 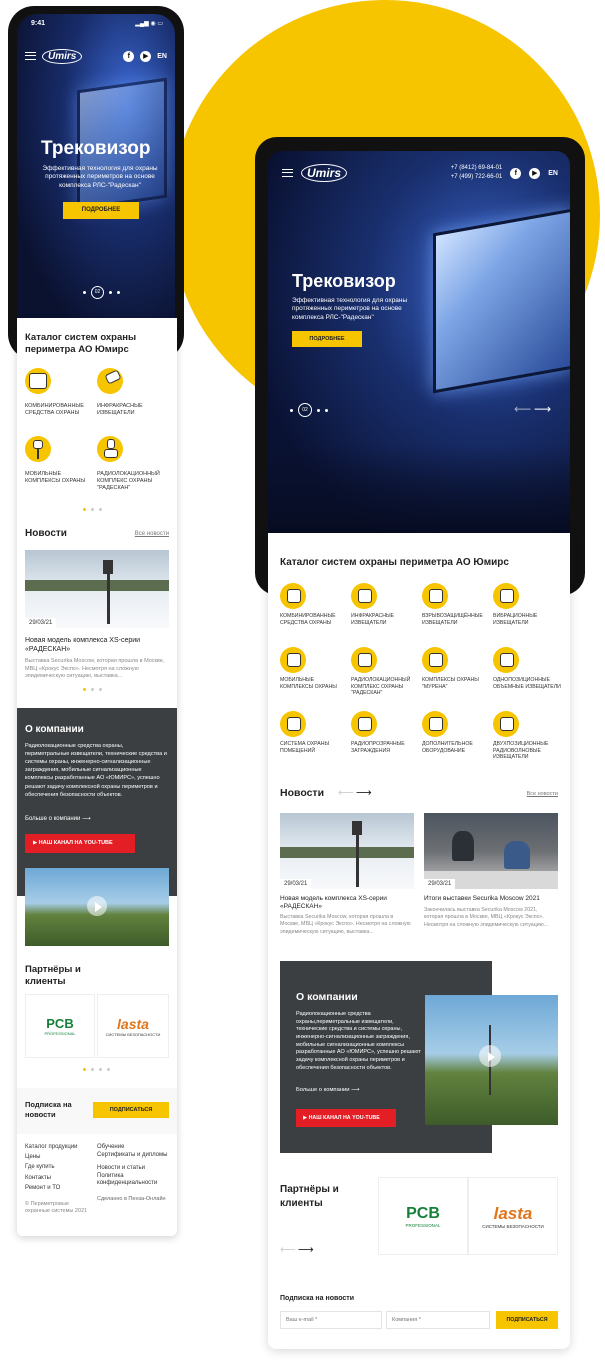 What do you see at coordinates (456, 604) in the screenshot?
I see `catalog-item: ВЗРЫВОЗАЩИЩЁННЫЕ ИЗВЕЩАТЕЛИ` at bounding box center [456, 604].